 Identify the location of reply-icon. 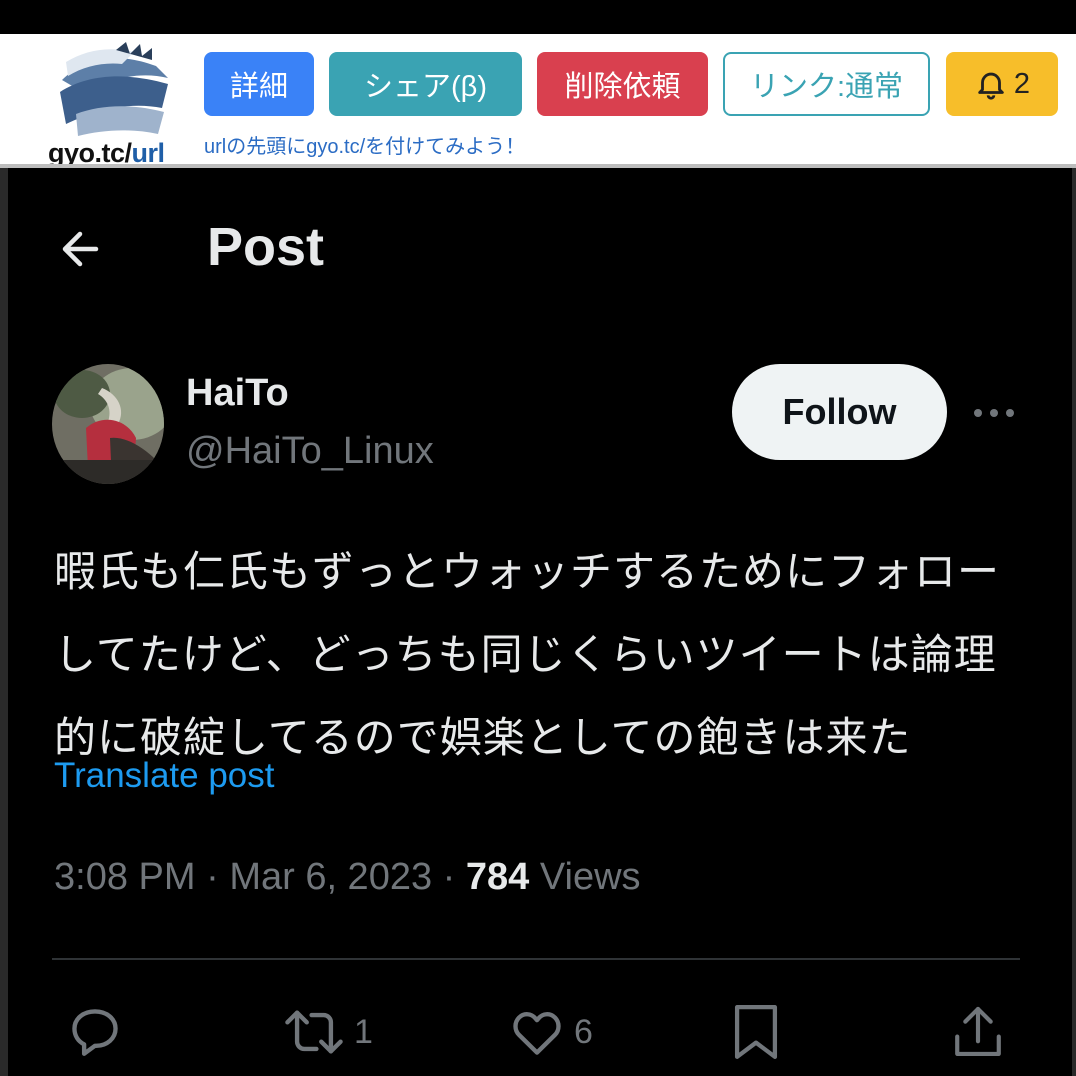
(95, 1032).